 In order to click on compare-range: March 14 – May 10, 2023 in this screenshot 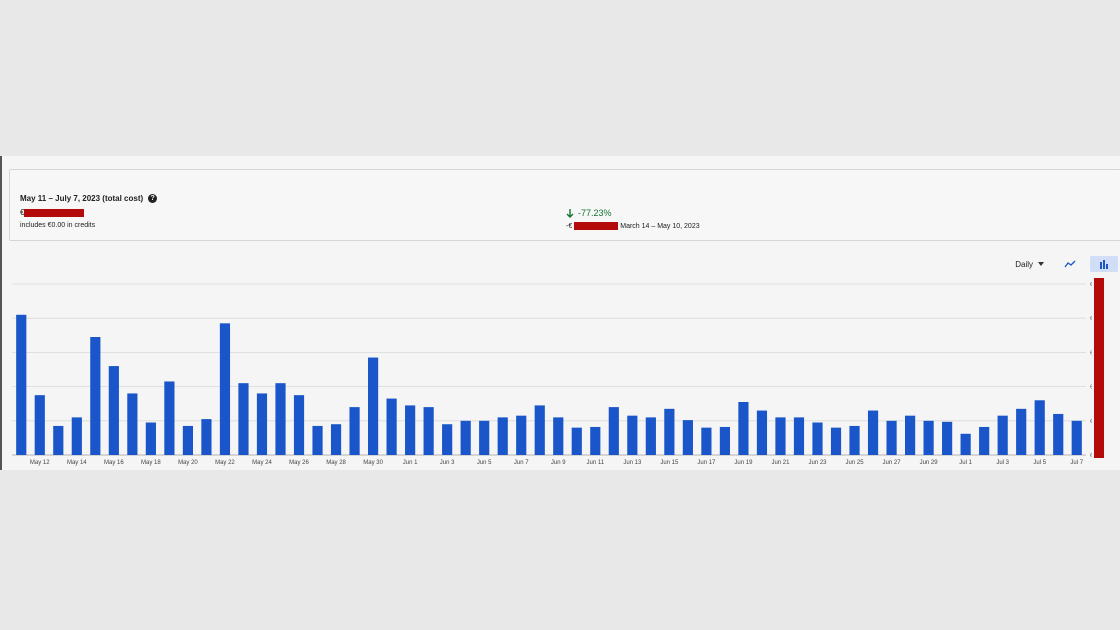, I will do `click(660, 226)`.